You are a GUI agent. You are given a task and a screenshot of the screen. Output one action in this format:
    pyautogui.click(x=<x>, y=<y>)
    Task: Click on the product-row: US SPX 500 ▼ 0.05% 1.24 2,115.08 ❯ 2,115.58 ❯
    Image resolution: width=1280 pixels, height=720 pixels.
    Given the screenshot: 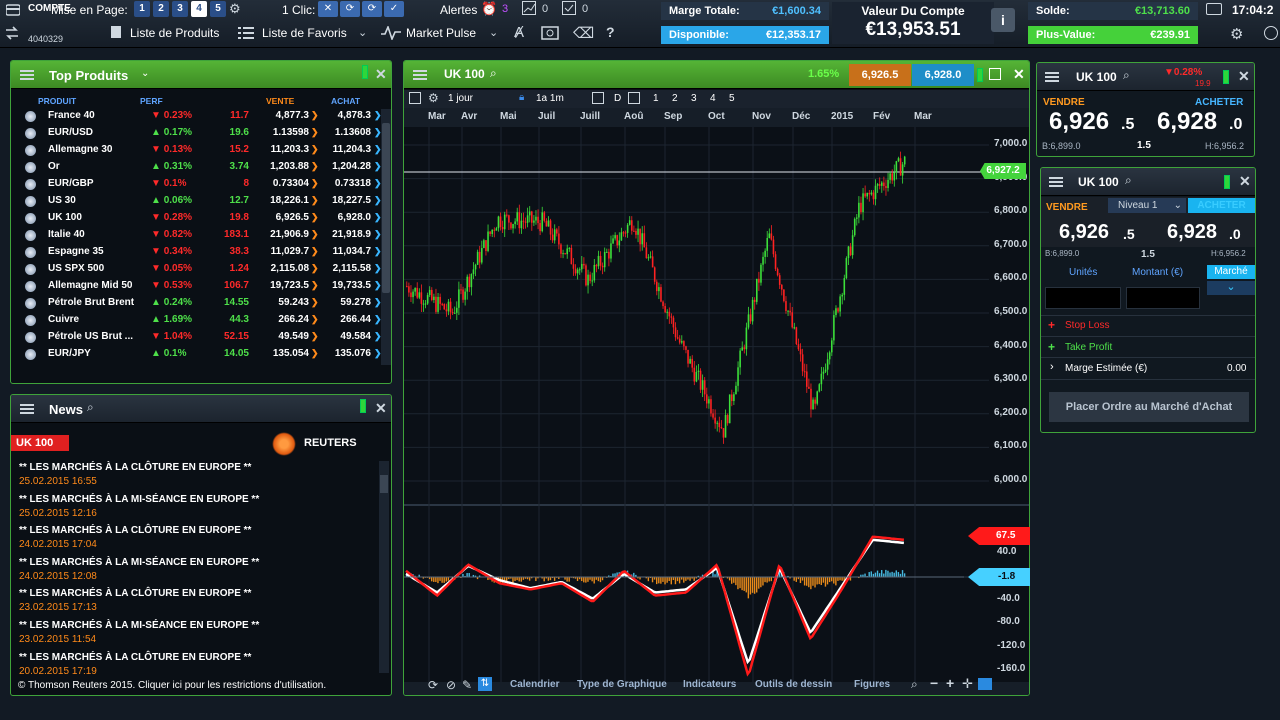 What is the action you would take?
    pyautogui.click(x=206, y=269)
    